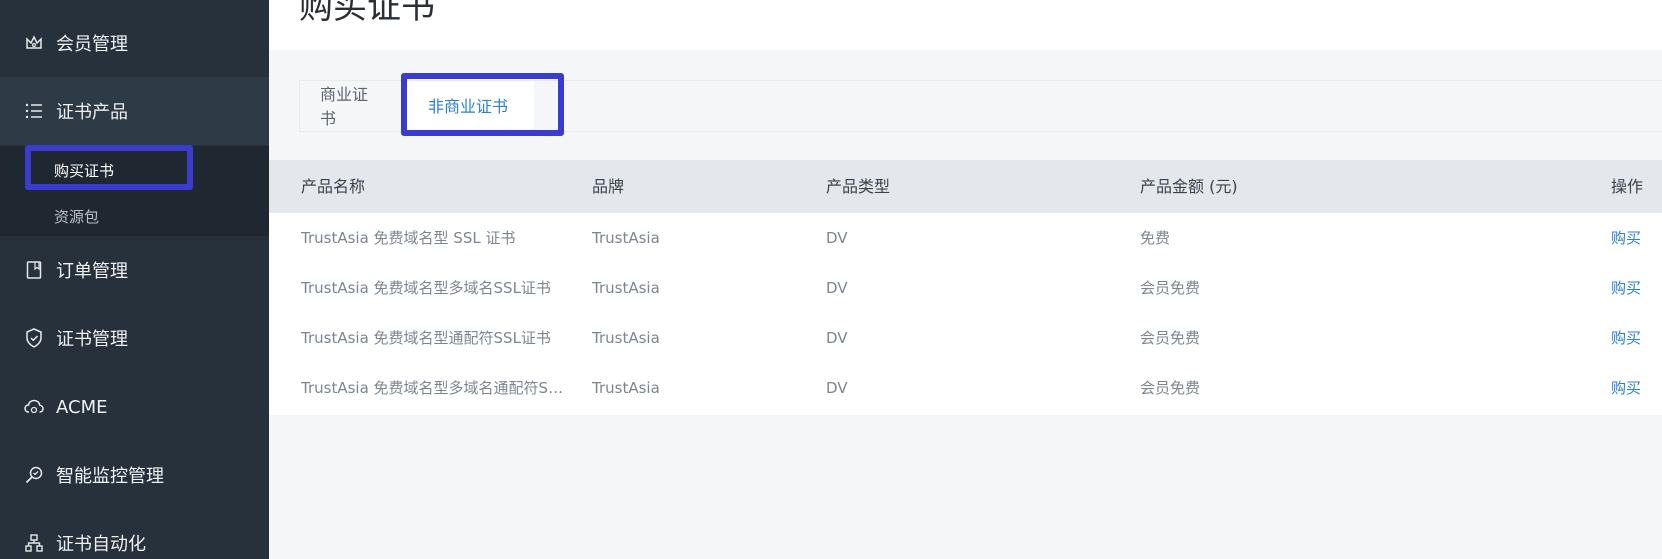 This screenshot has width=1662, height=559. What do you see at coordinates (92, 271) in the screenshot?
I see `sidebar-item-label: 订单管理` at bounding box center [92, 271].